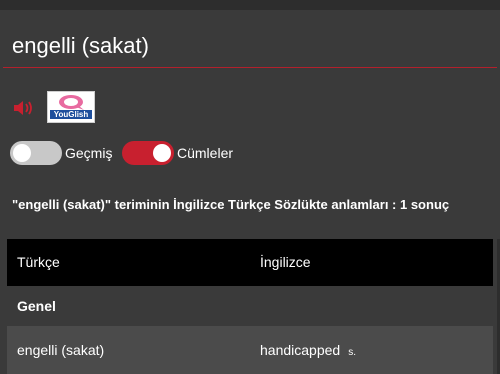 Image resolution: width=500 pixels, height=374 pixels. I want to click on history-toggle, so click(36, 153).